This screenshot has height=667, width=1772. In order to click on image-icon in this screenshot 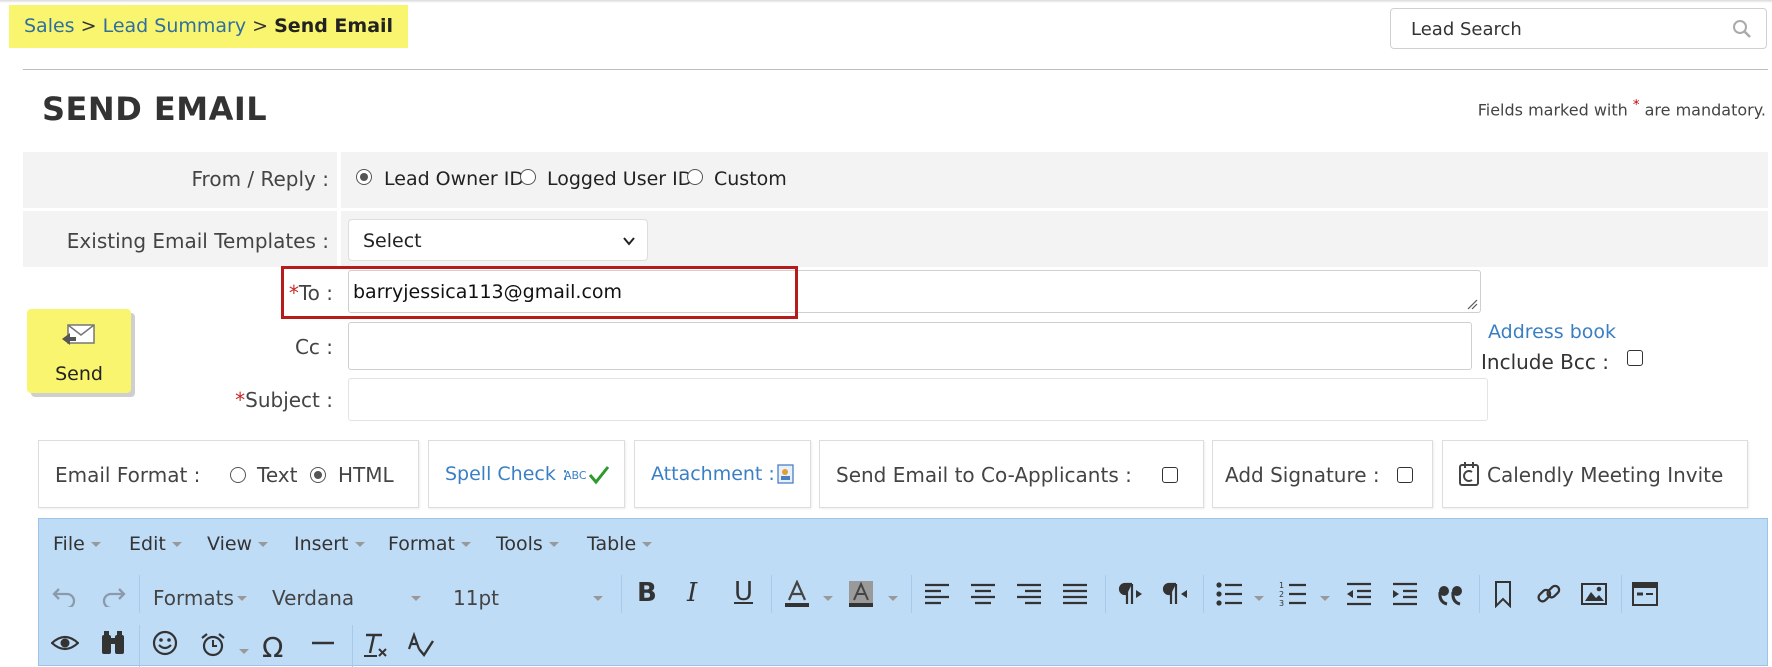, I will do `click(1594, 594)`.